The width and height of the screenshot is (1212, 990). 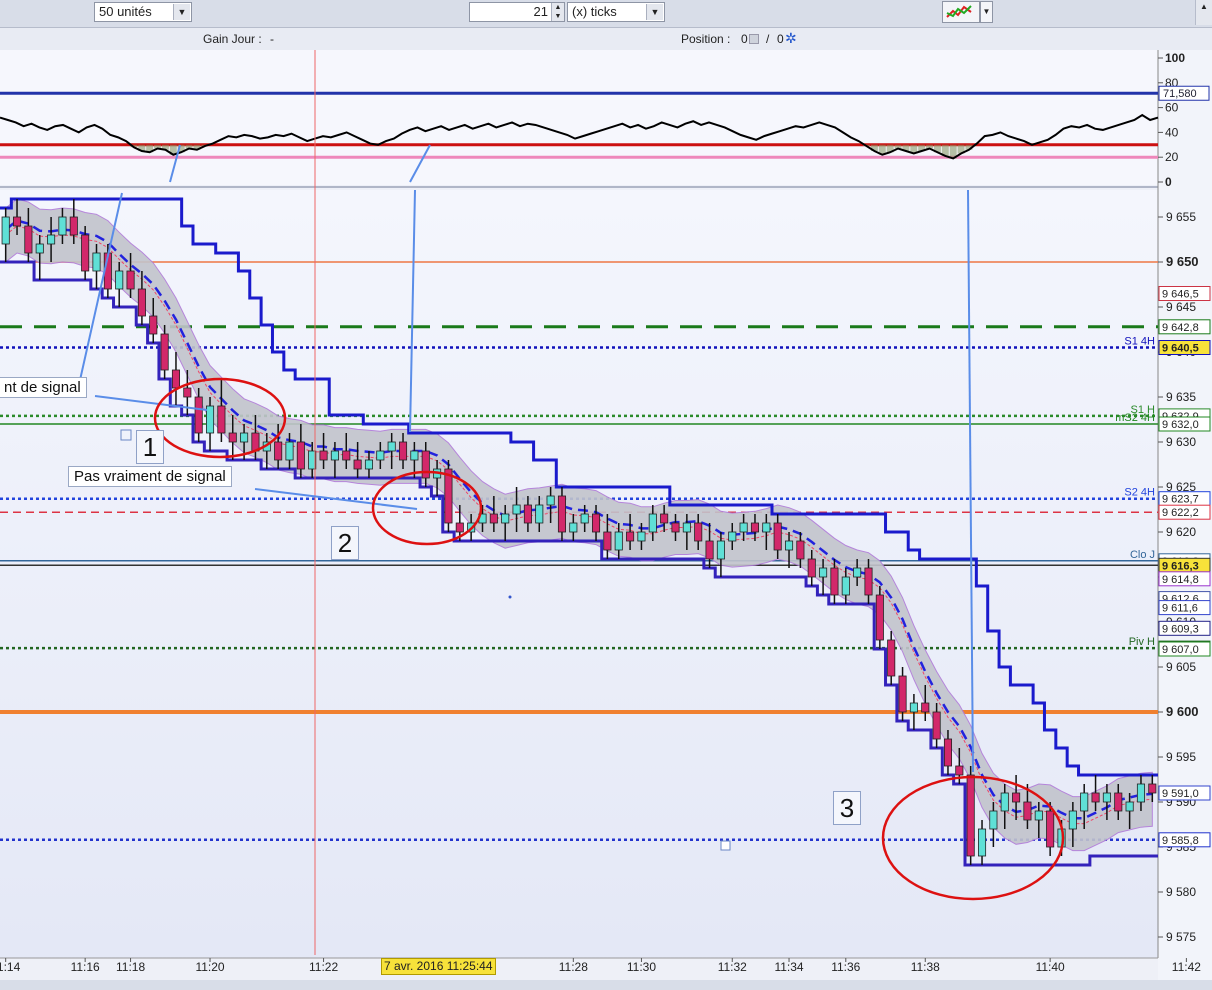 I want to click on price-level-label: 9 609,3, so click(x=1180, y=629).